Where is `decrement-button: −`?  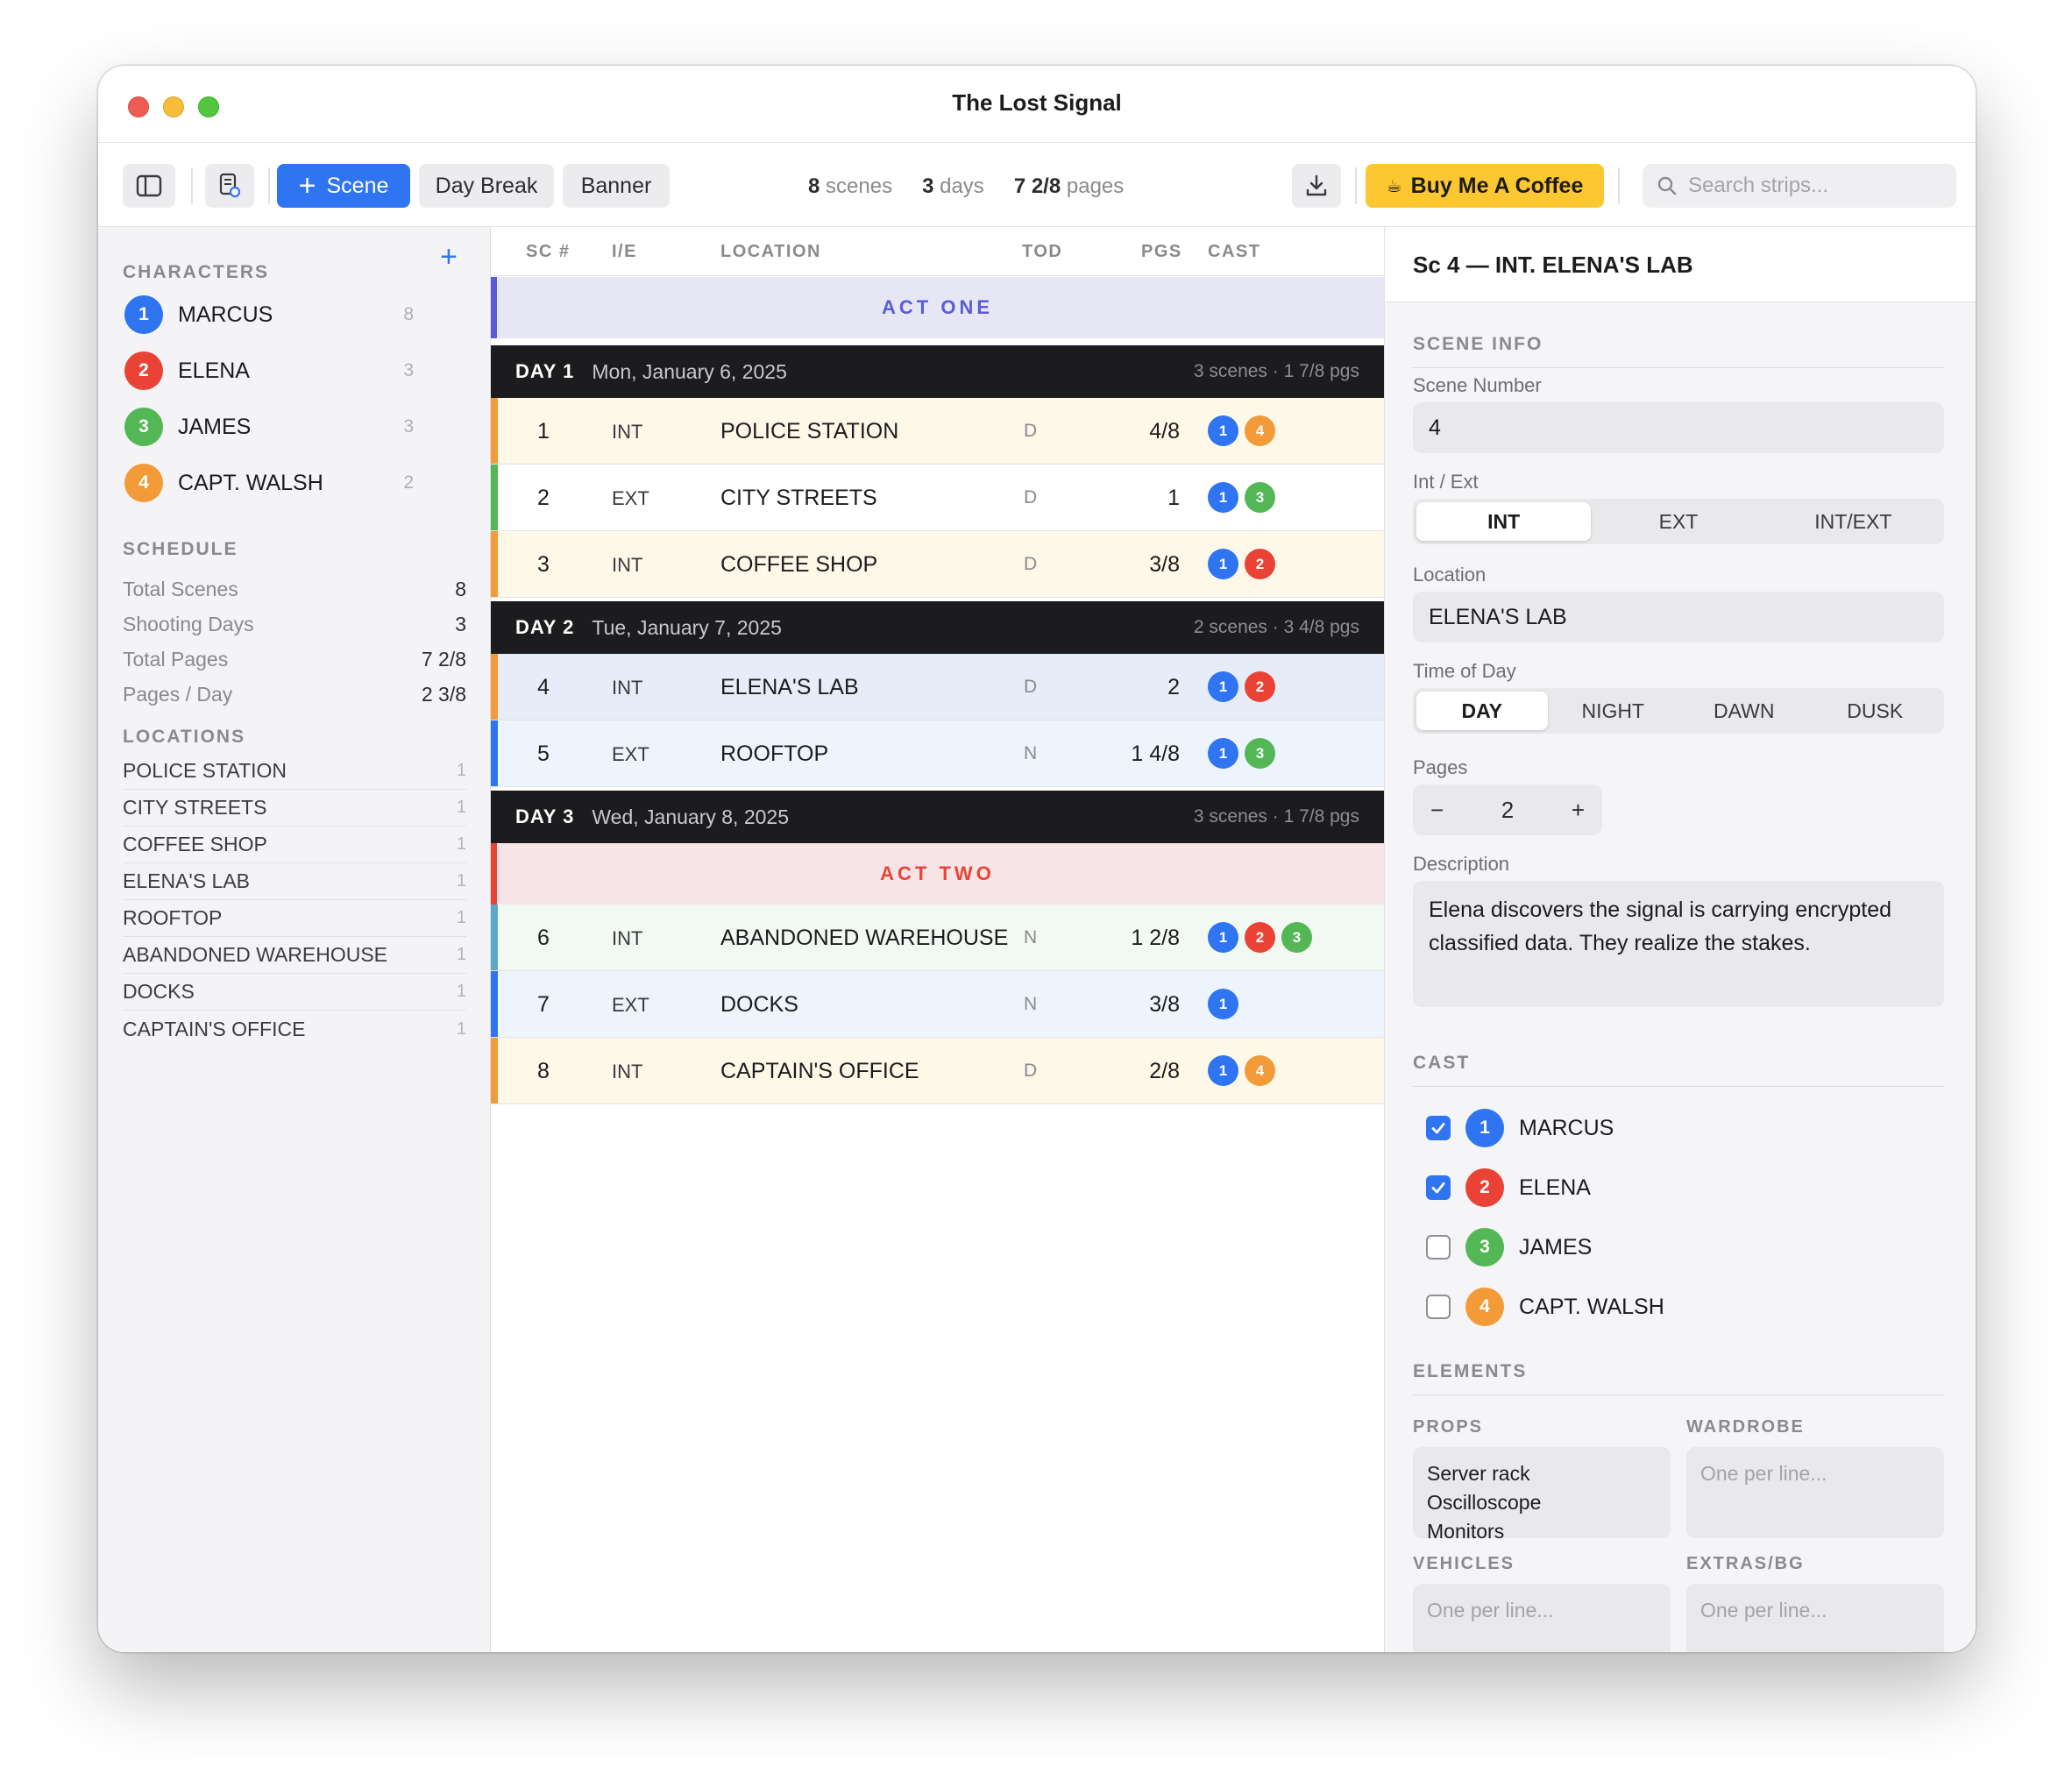
decrement-button: − is located at coordinates (1437, 810).